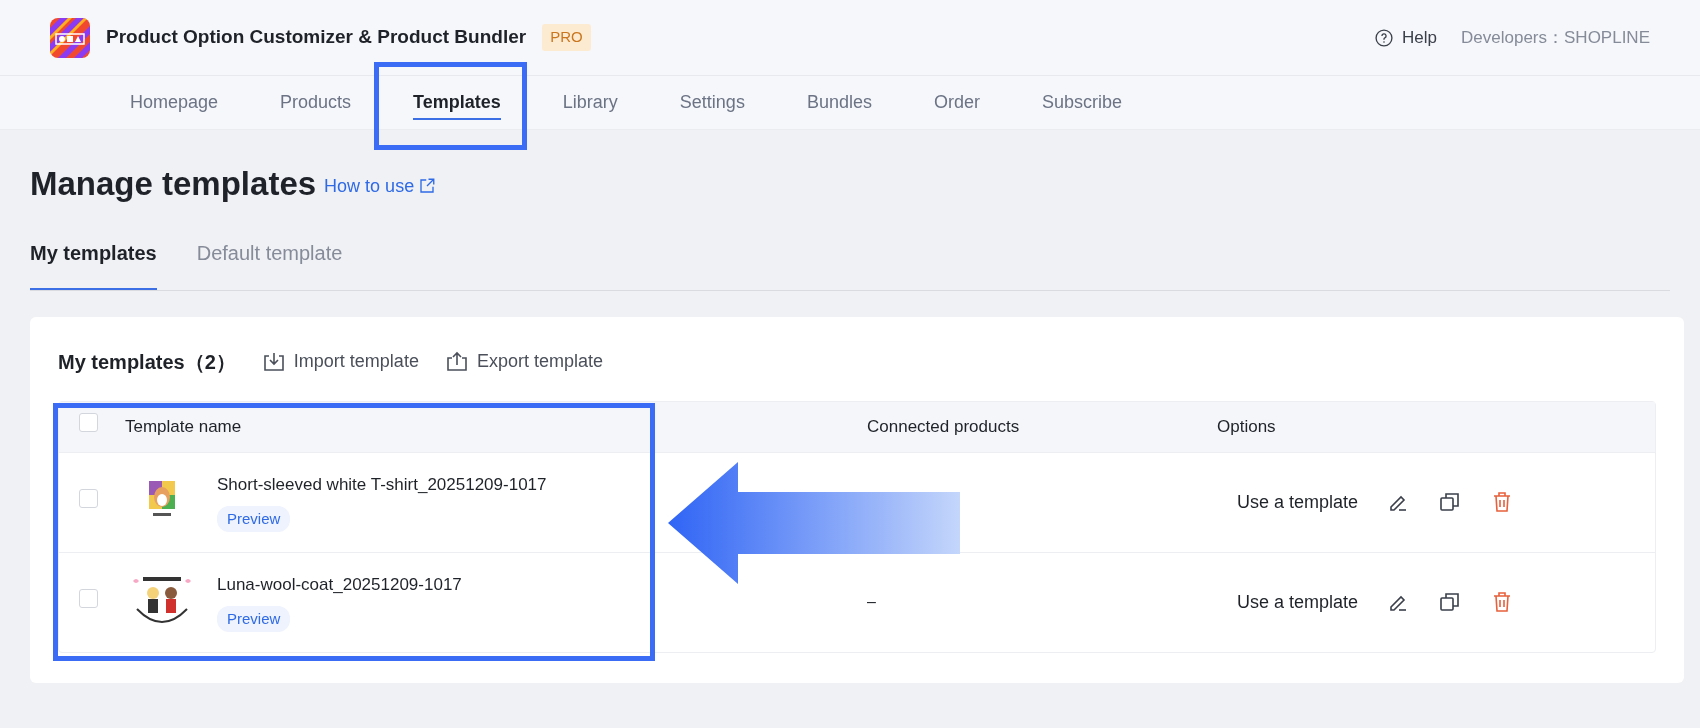  Describe the element at coordinates (590, 102) in the screenshot. I see `nav-tab: Library` at that location.